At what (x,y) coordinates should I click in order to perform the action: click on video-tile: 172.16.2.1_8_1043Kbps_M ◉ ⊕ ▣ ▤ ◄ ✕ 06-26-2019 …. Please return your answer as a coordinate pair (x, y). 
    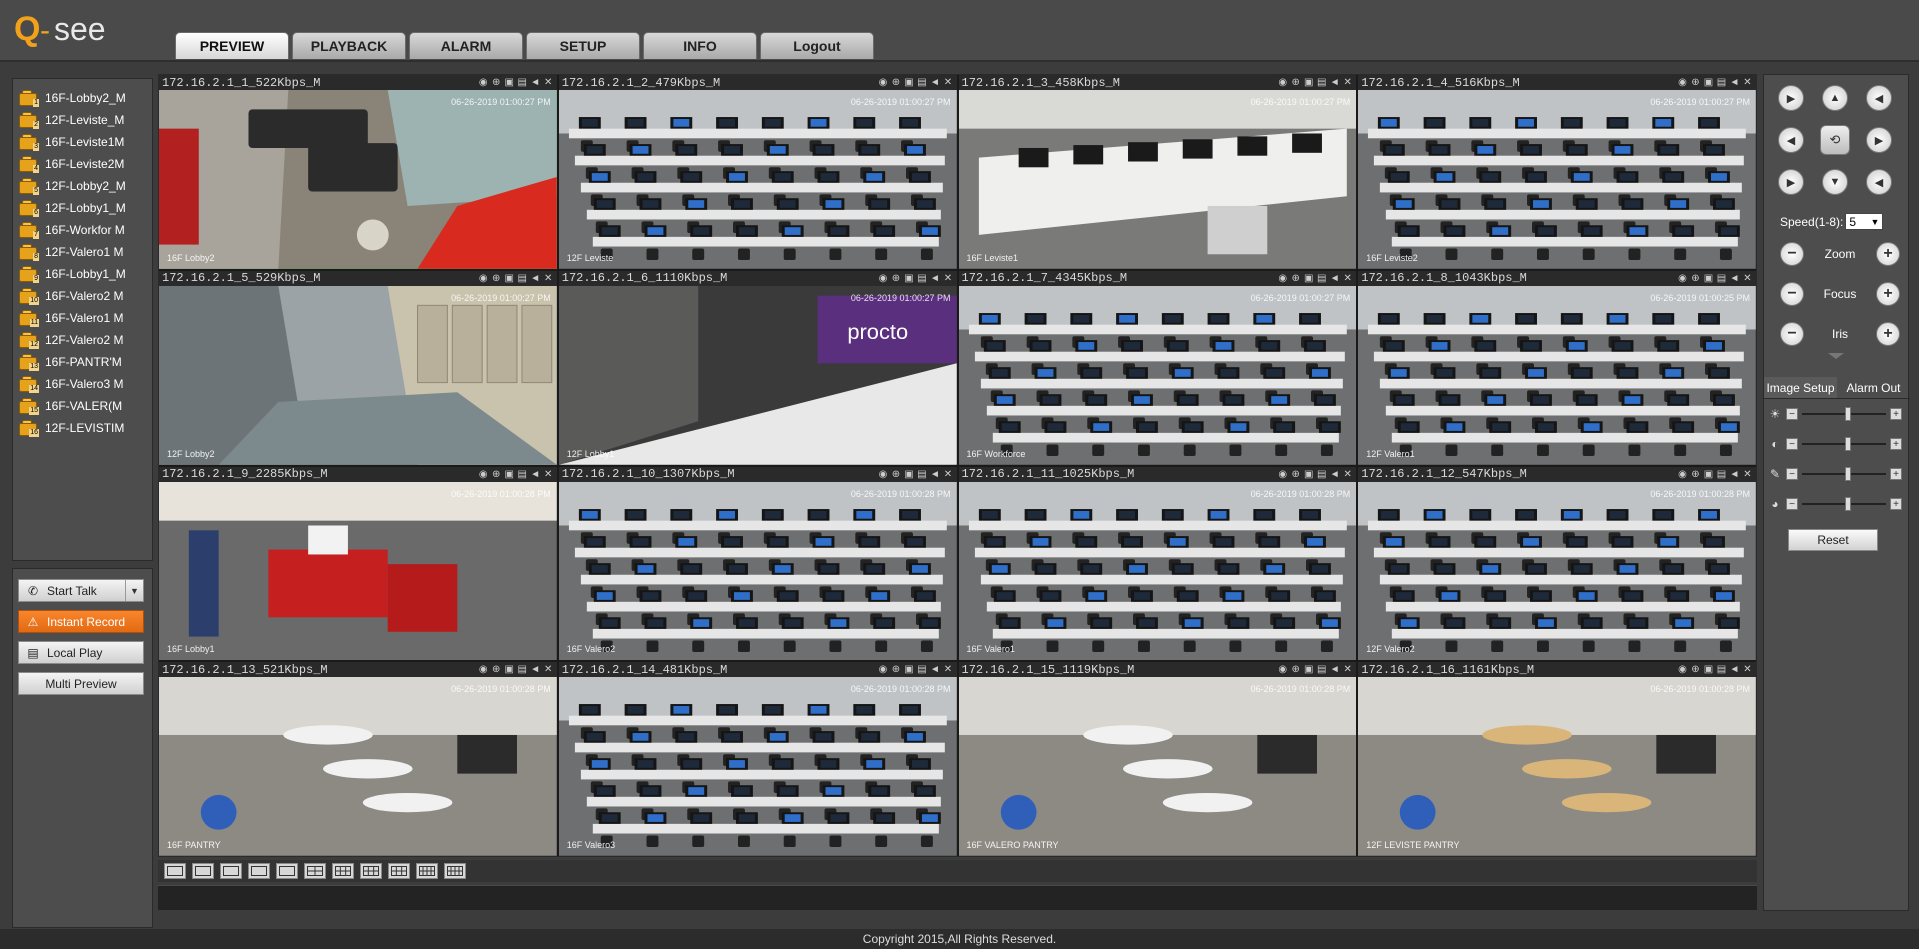
    Looking at the image, I should click on (1557, 367).